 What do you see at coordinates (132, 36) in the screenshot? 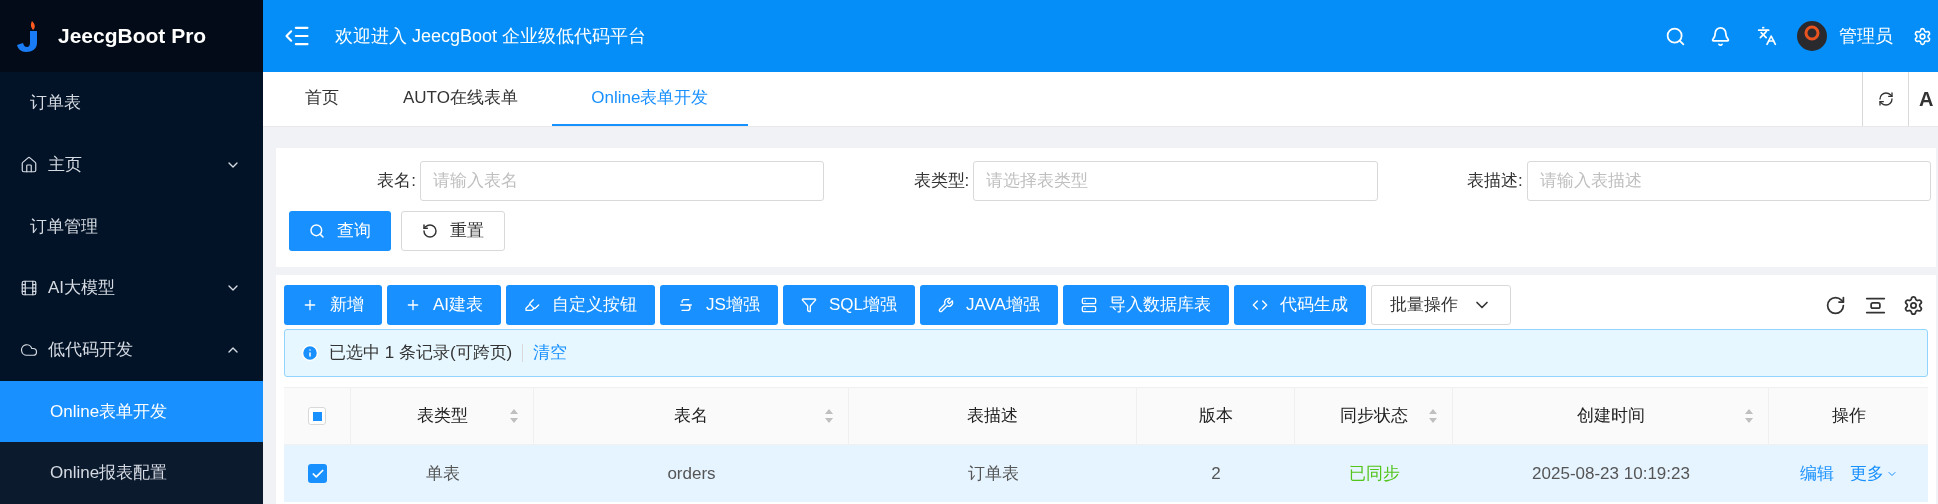
I see `app-name: JeecgBoot Pro` at bounding box center [132, 36].